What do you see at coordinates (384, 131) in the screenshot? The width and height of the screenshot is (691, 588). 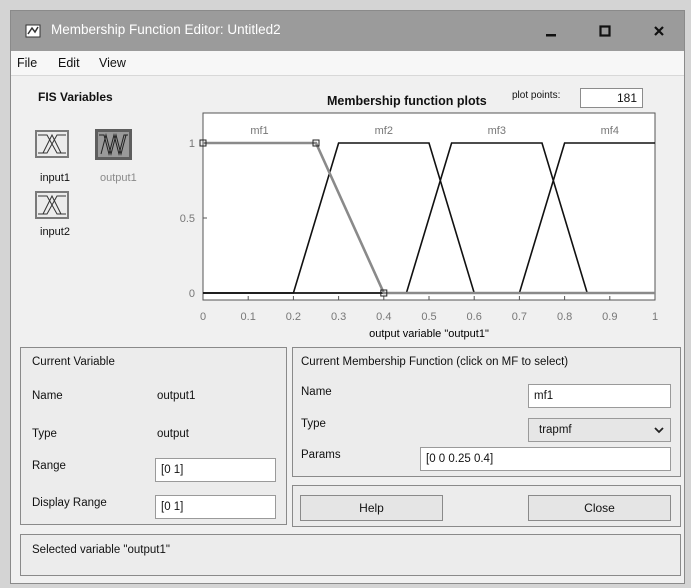 I see `mf-label-mf2: mf2` at bounding box center [384, 131].